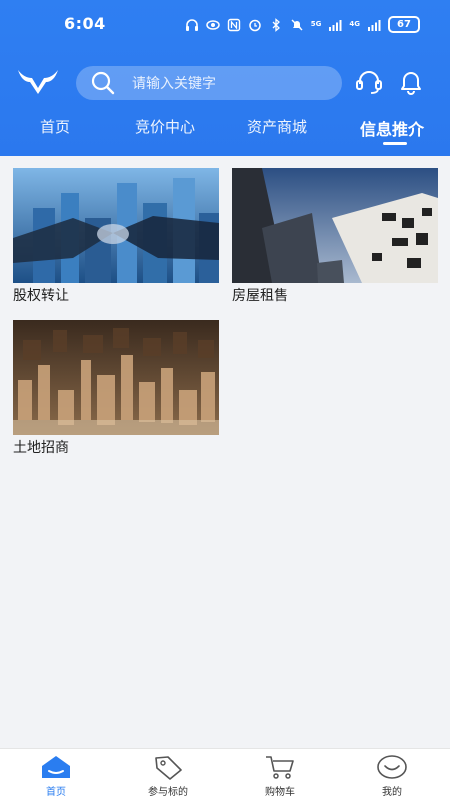 The height and width of the screenshot is (801, 450). I want to click on active-tab-indicator, so click(395, 143).